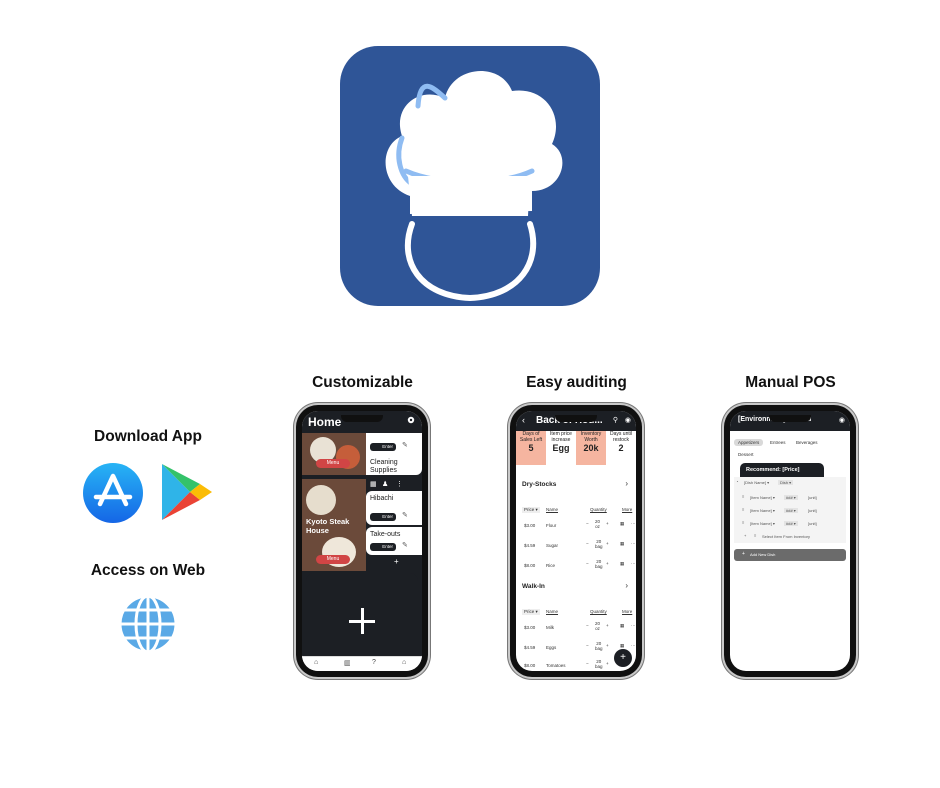 This screenshot has height=788, width=940. I want to click on manual-pos-title: Manual POS, so click(790, 382).